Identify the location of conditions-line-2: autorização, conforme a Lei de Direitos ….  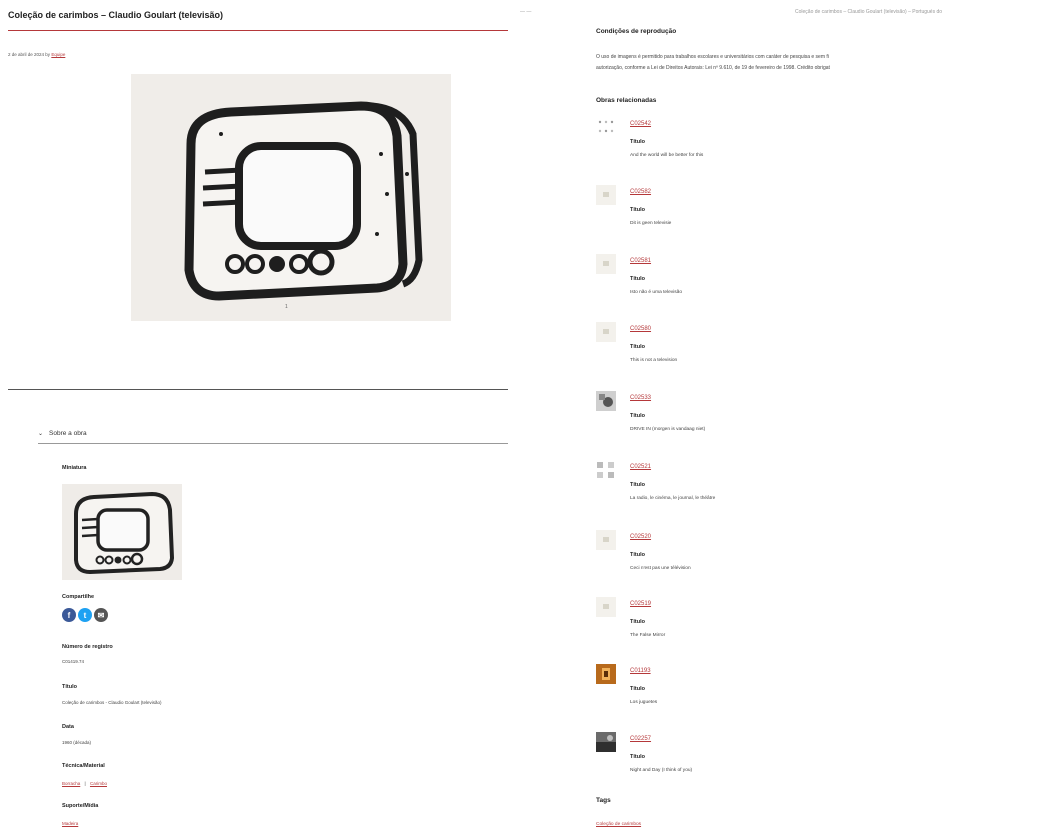
(713, 68).